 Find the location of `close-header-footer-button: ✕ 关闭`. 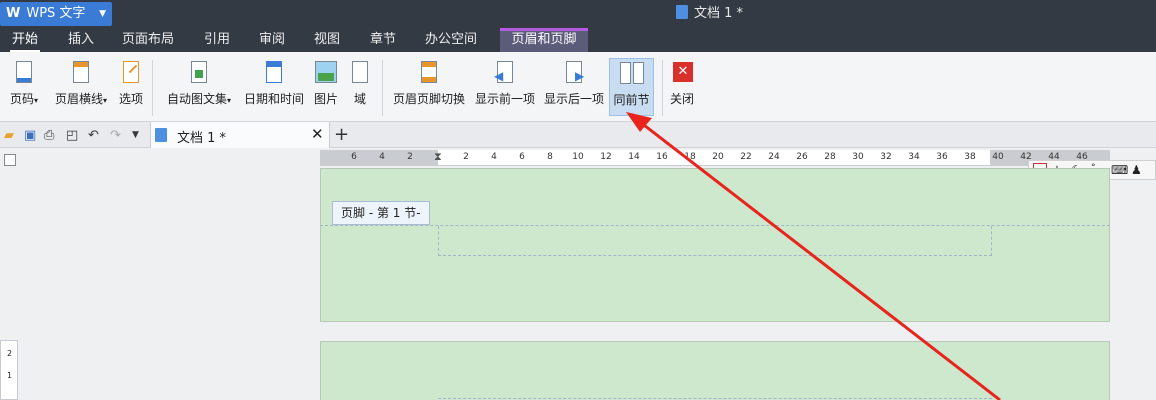

close-header-footer-button: ✕ 关闭 is located at coordinates (682, 87).